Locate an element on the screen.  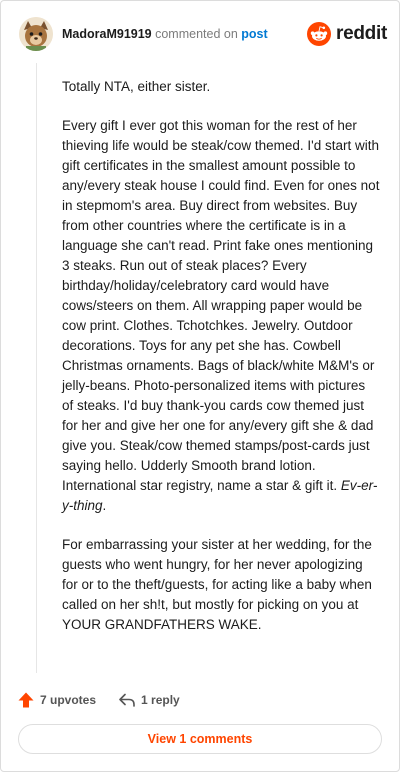
comment-header: MadoraM91919 commented on post reddit is located at coordinates (203, 34).